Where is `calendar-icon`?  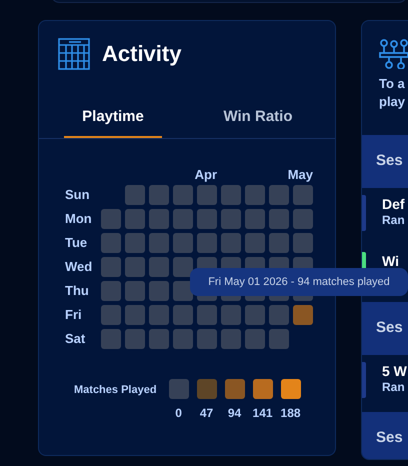 calendar-icon is located at coordinates (74, 54).